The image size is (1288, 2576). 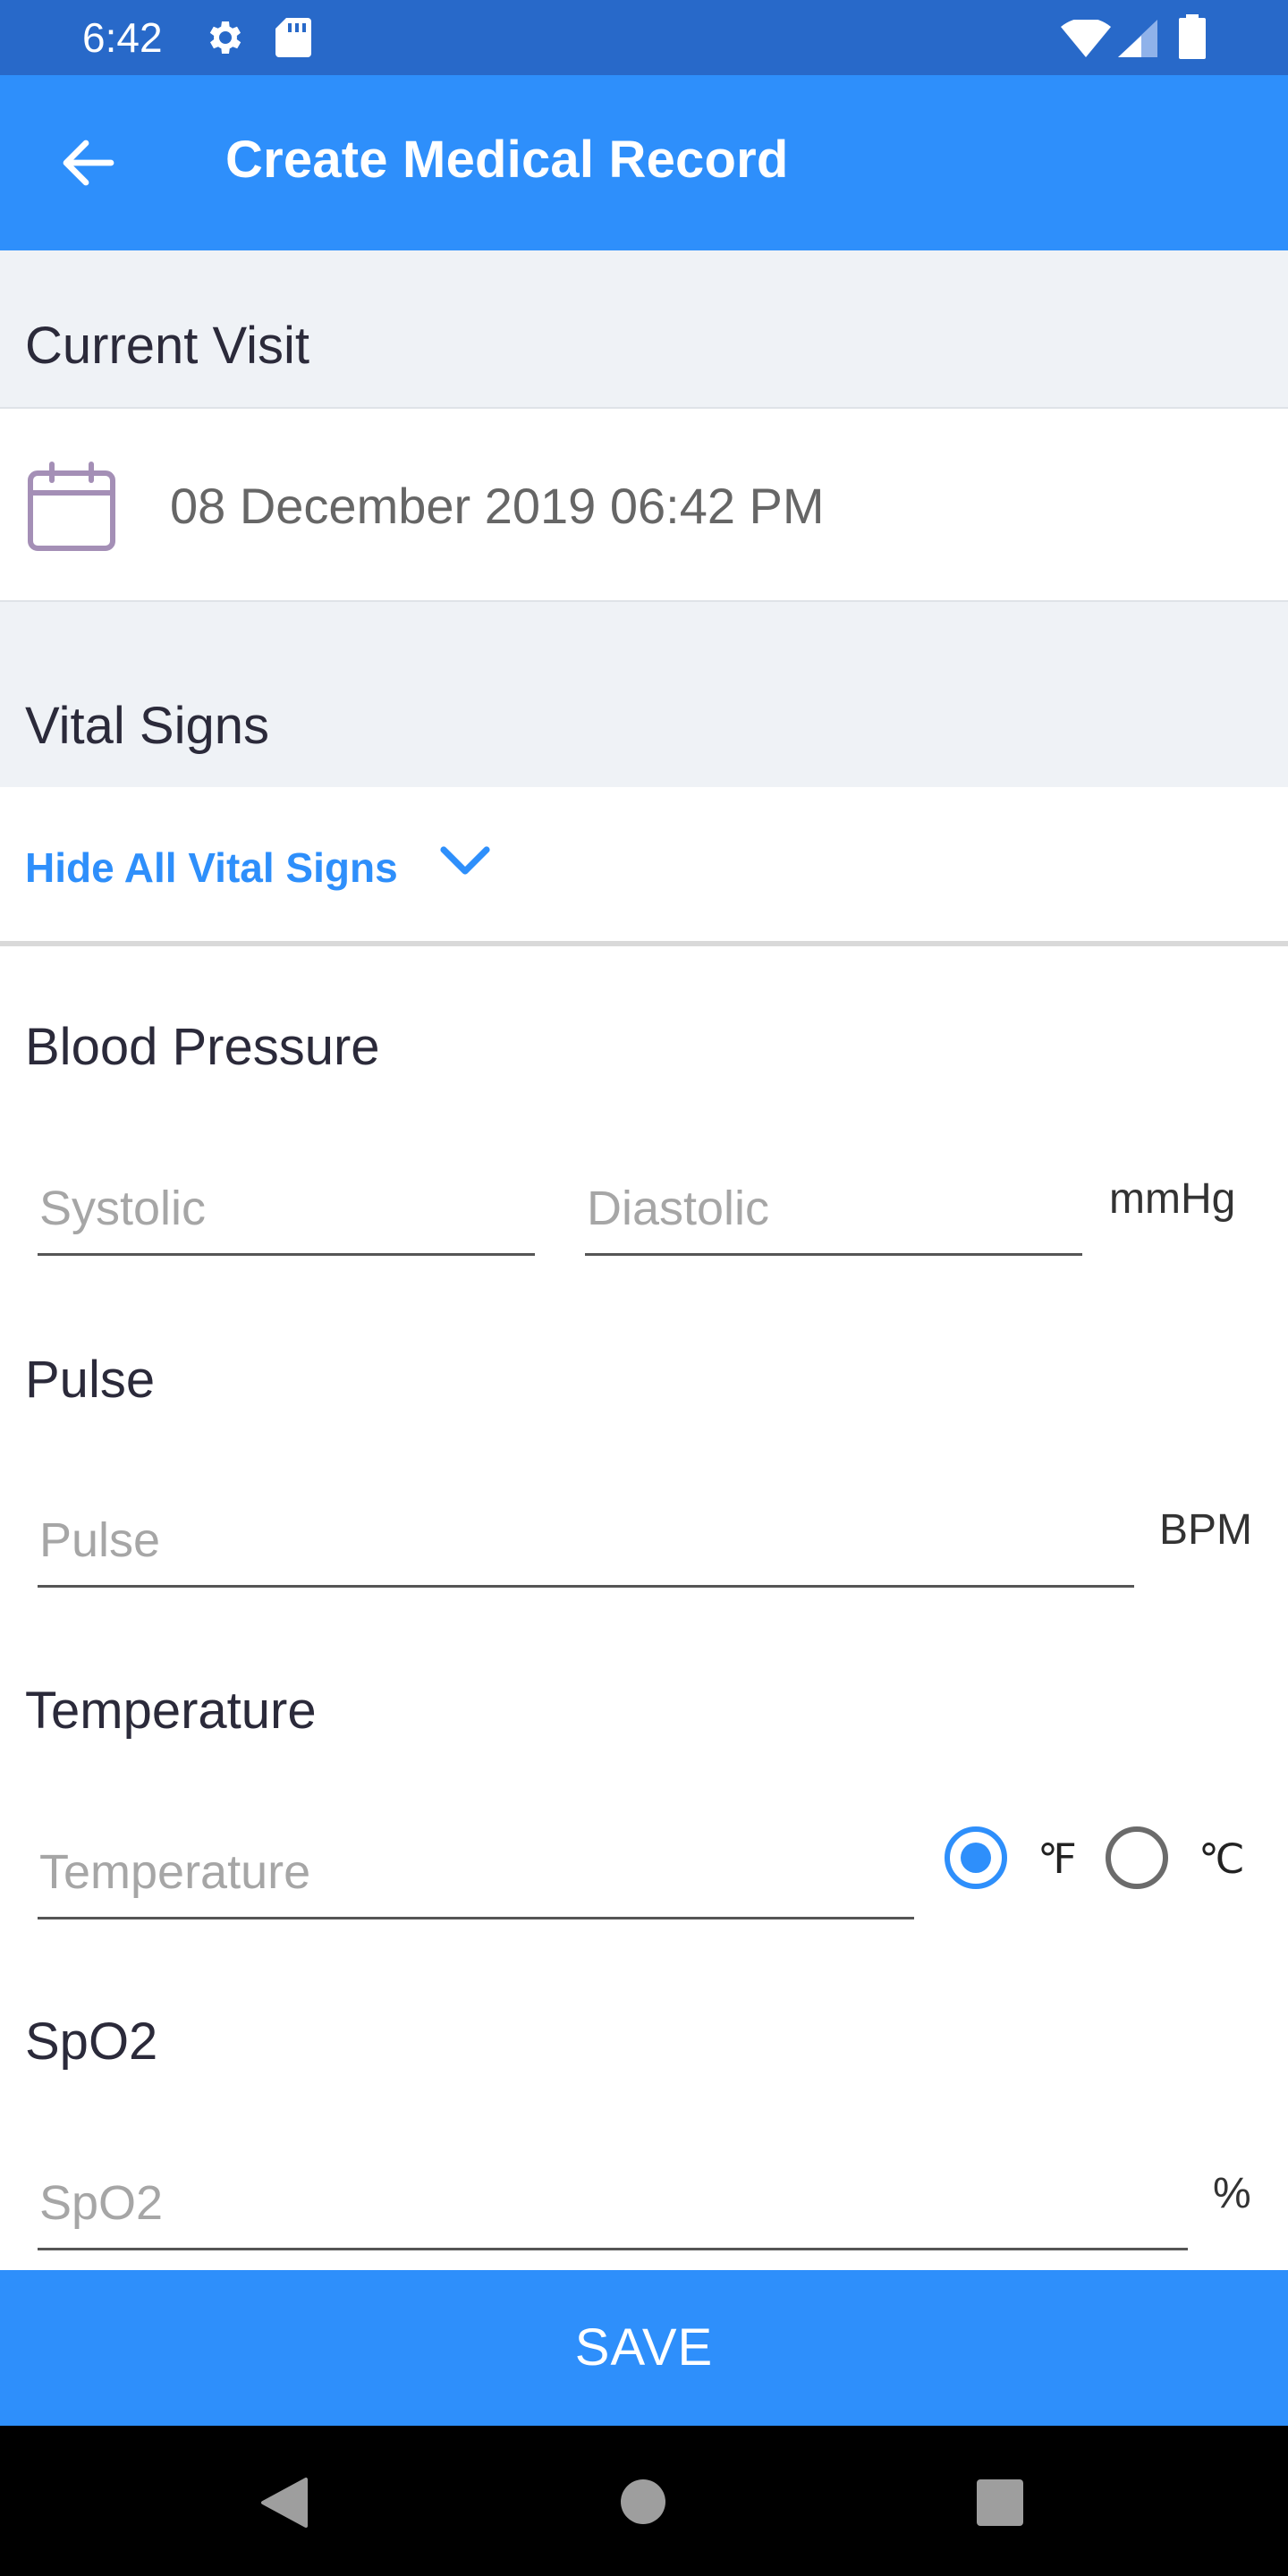 I want to click on vital-signs-header: Vital Signs, so click(x=644, y=694).